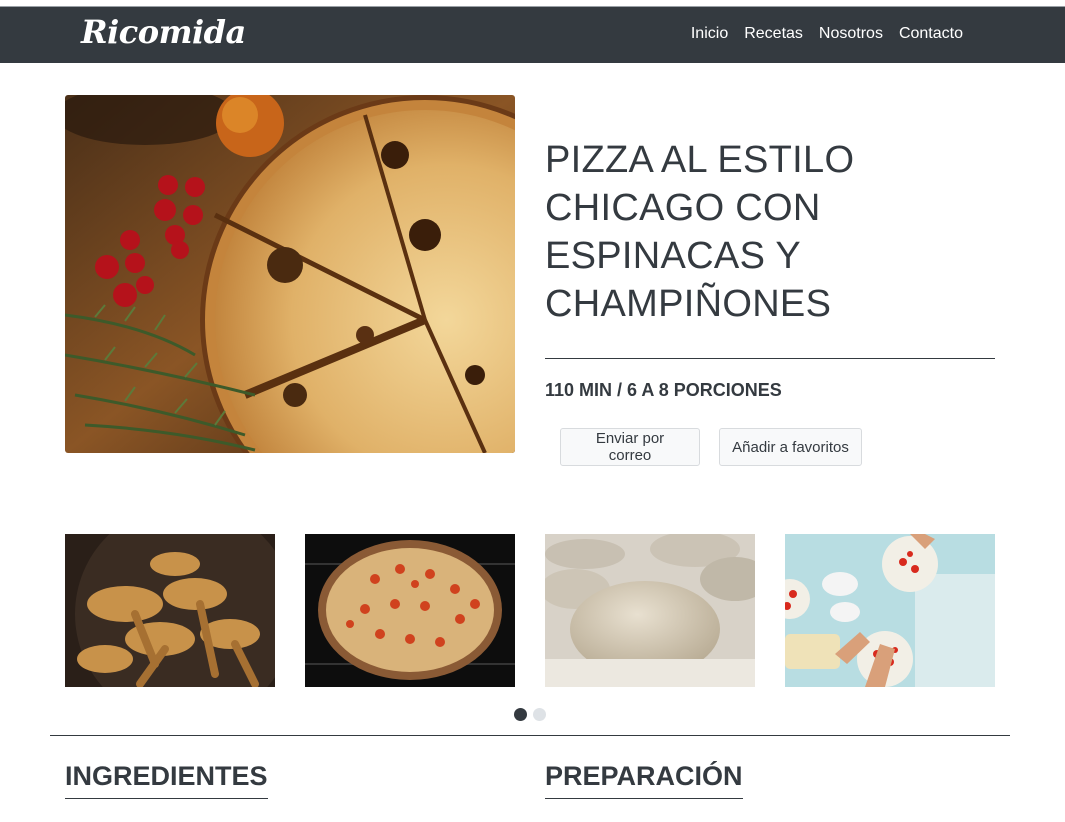 This screenshot has height=822, width=1065. What do you see at coordinates (770, 358) in the screenshot?
I see `title-divider` at bounding box center [770, 358].